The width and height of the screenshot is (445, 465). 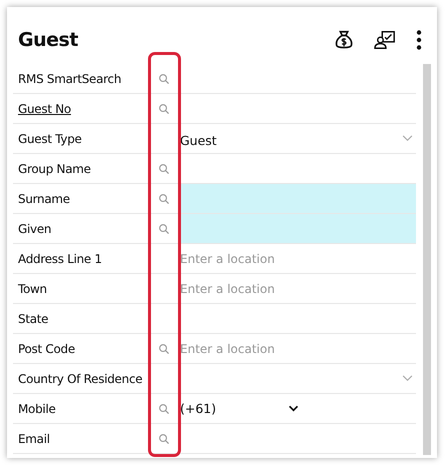 What do you see at coordinates (48, 39) in the screenshot?
I see `panel-title: Guest` at bounding box center [48, 39].